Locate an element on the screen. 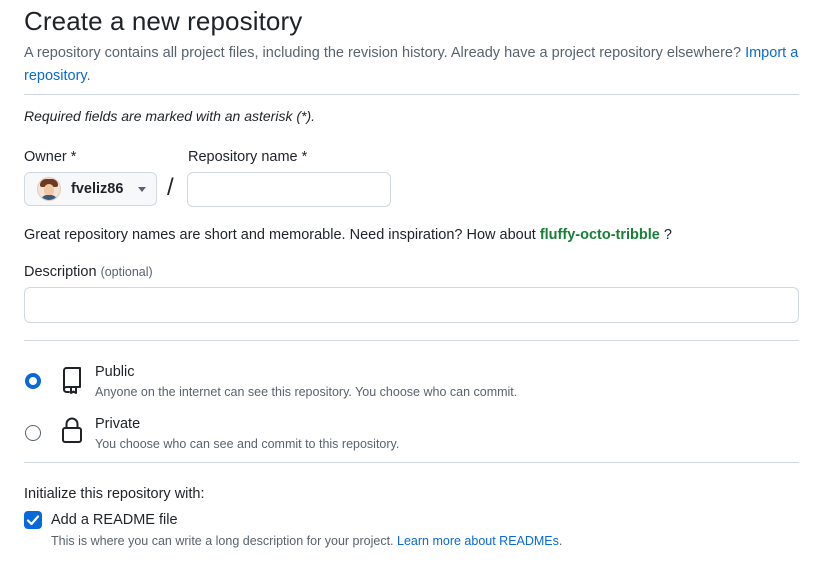 This screenshot has height=565, width=815. hint-suffix: ? is located at coordinates (667, 235).